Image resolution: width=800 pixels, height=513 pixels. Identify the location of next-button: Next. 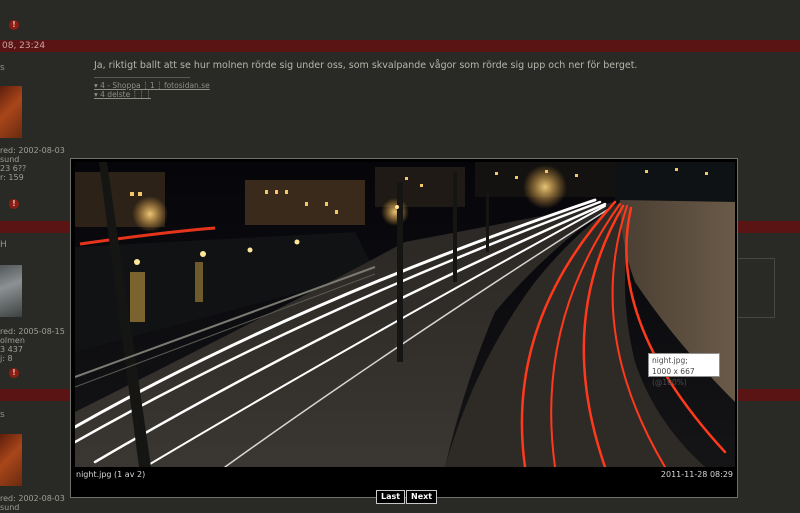
(422, 497).